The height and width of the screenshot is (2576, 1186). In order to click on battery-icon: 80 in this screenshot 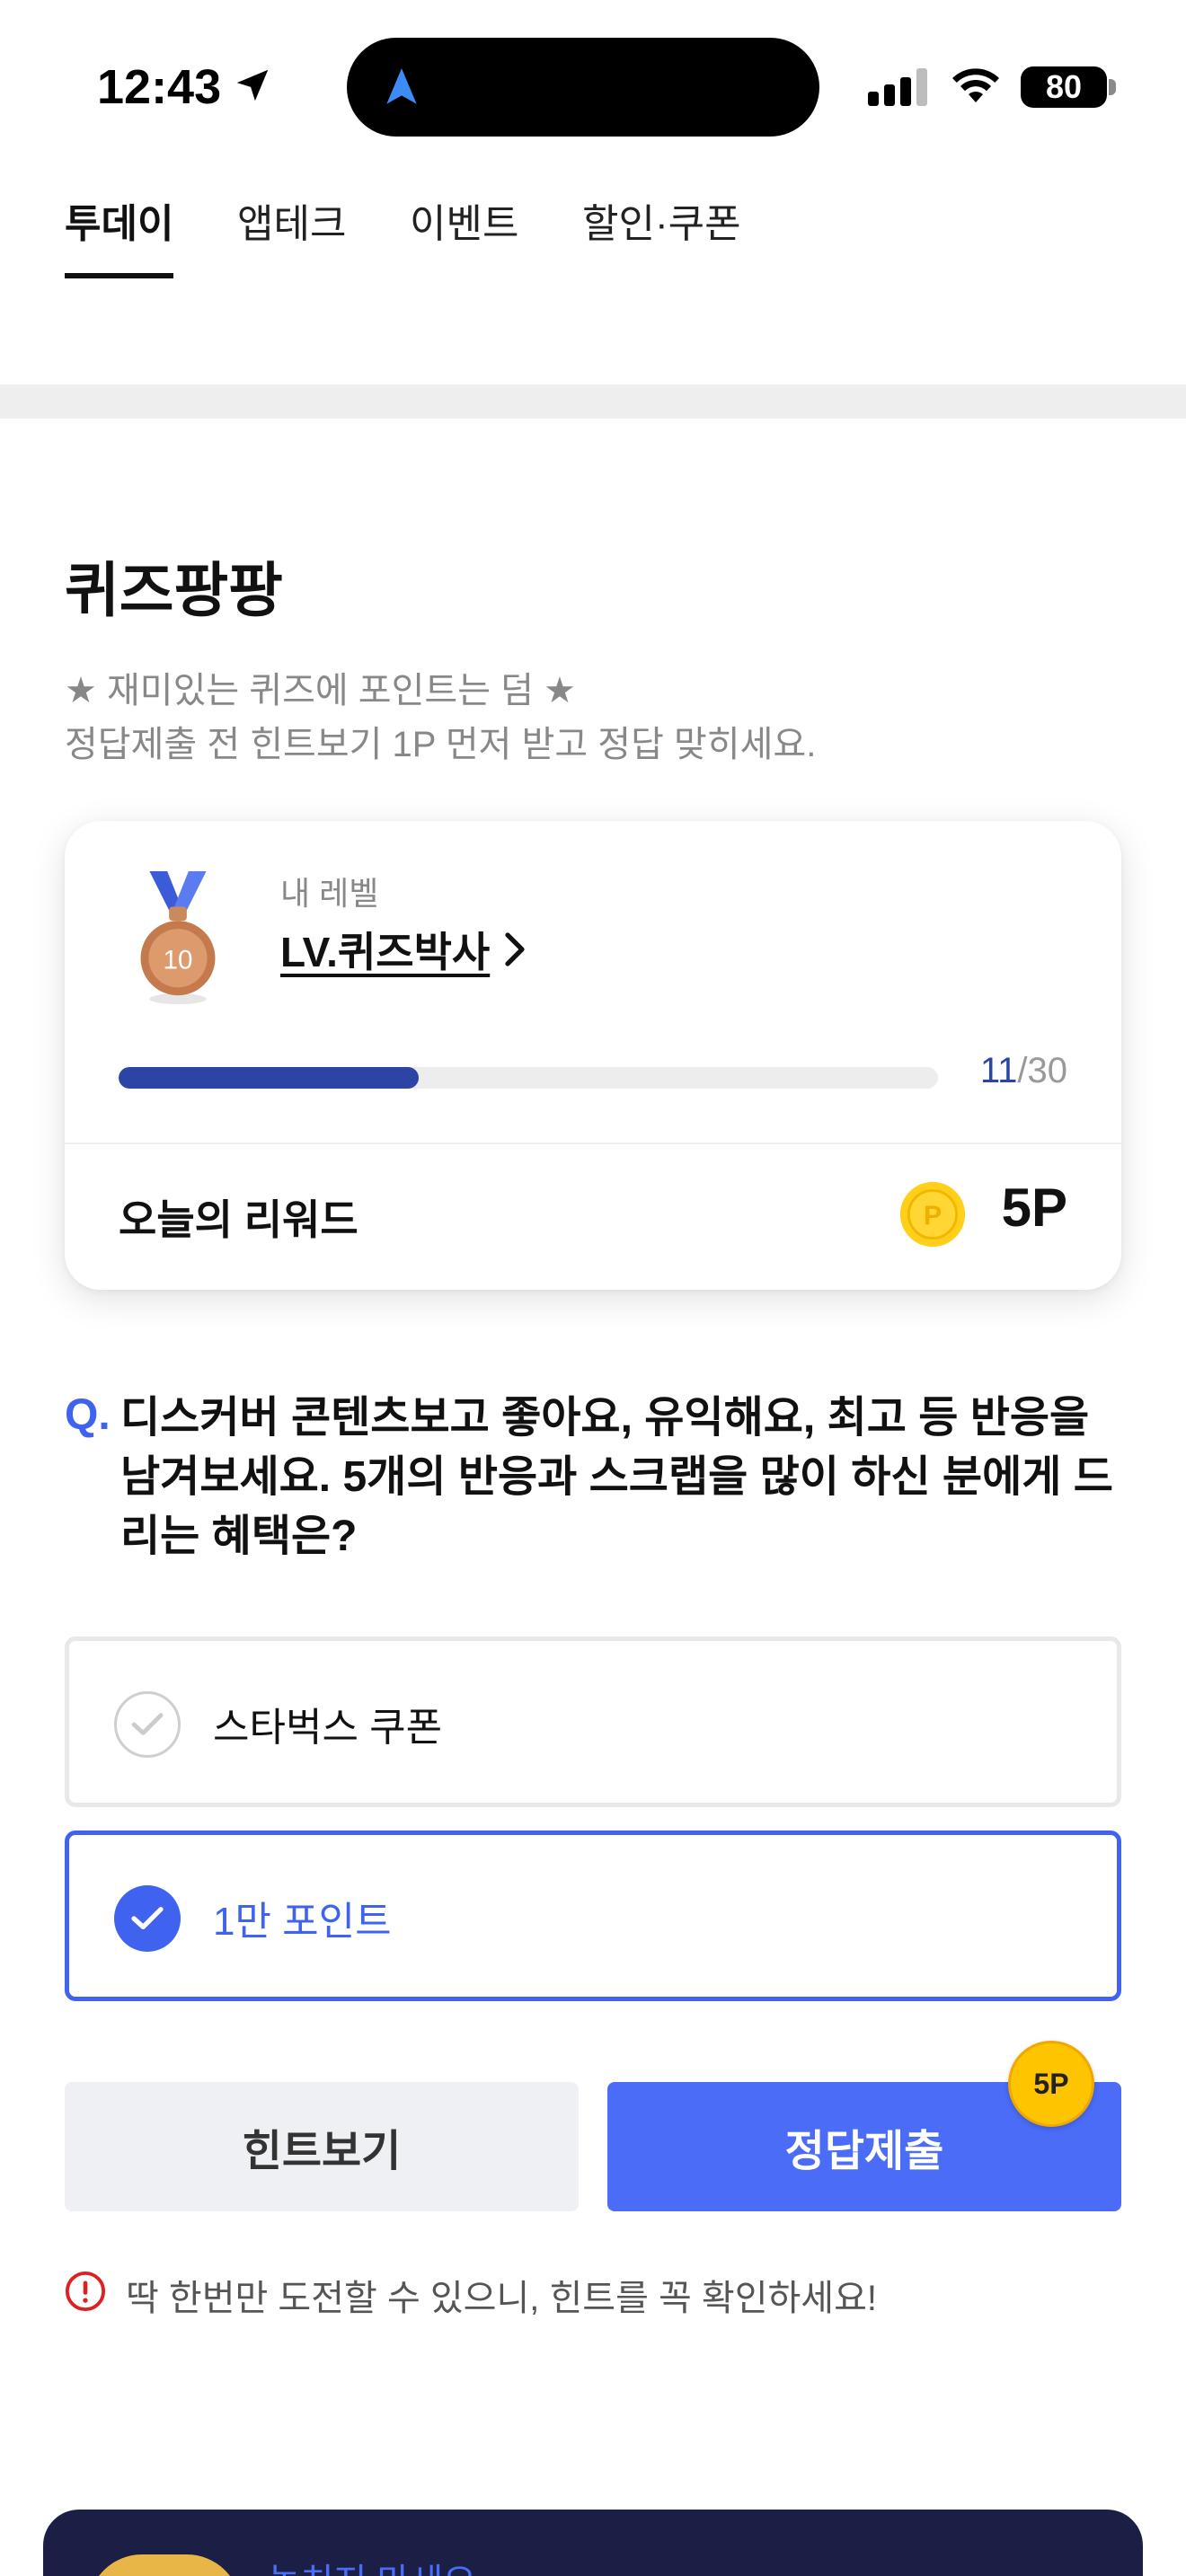, I will do `click(1064, 87)`.